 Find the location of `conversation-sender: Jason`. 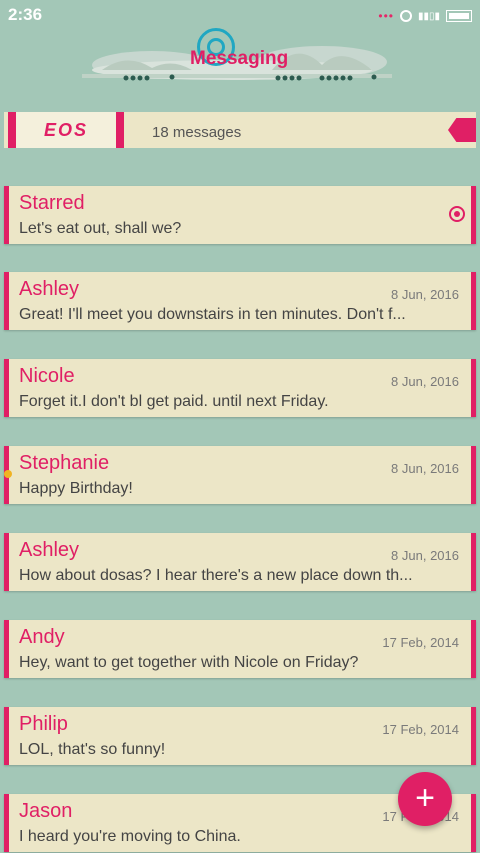

conversation-sender: Jason is located at coordinates (46, 811).